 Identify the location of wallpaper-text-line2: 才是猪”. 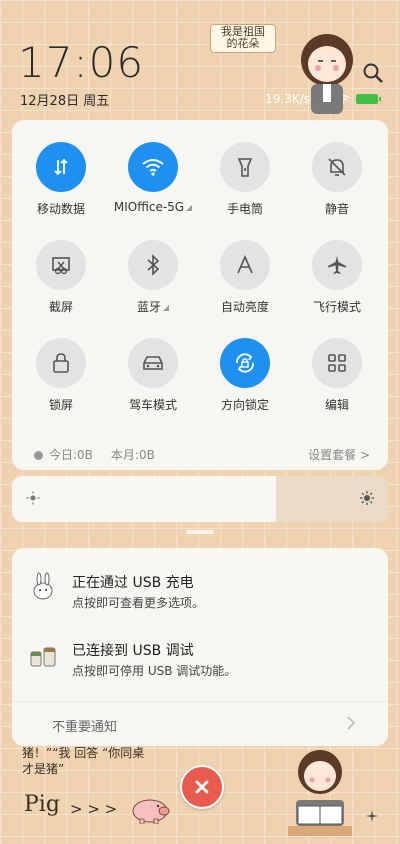
(43, 769).